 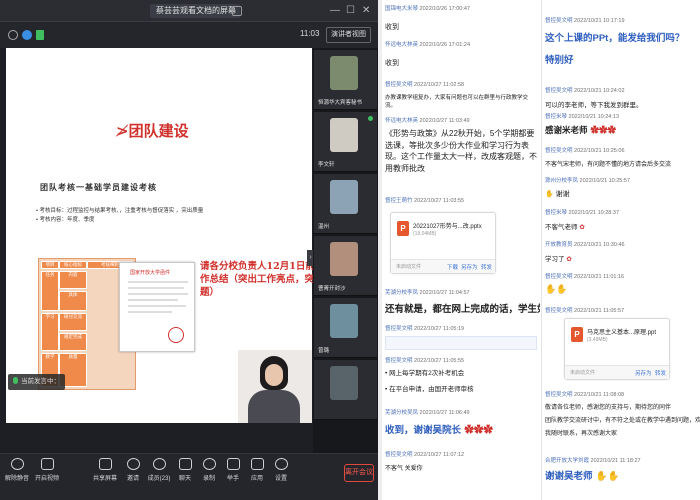 I want to click on participant-name: 曾璐, so click(x=324, y=351).